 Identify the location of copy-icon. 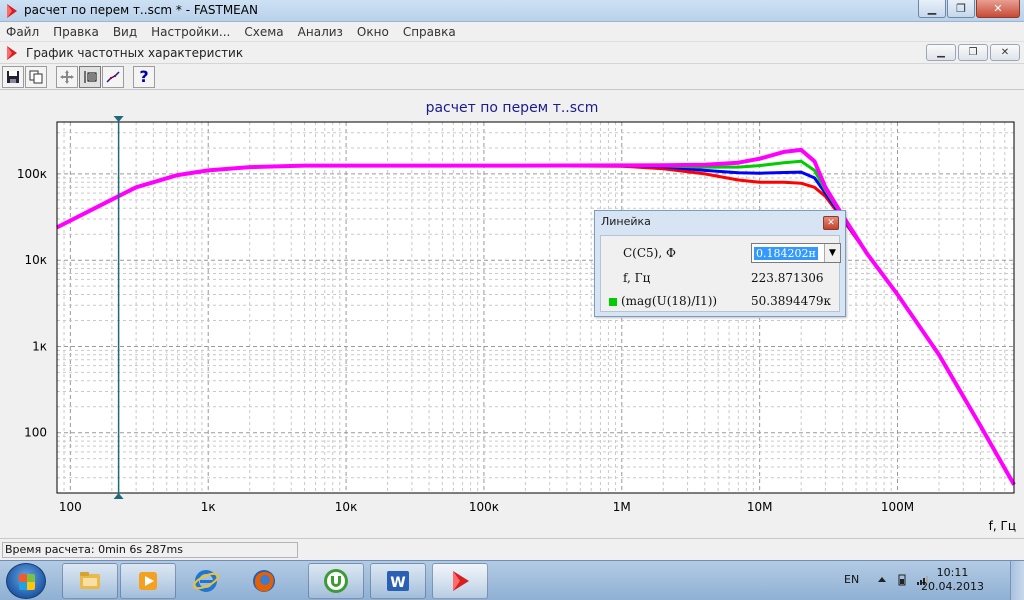
(36, 76).